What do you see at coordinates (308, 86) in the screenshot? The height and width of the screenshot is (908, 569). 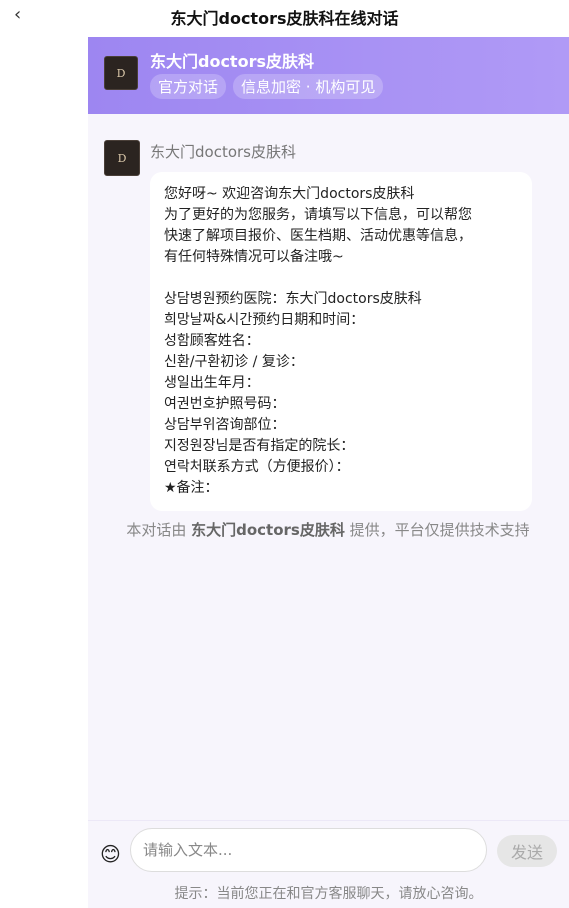 I see `tag-encrypted: 信息加密 · 机构可见` at bounding box center [308, 86].